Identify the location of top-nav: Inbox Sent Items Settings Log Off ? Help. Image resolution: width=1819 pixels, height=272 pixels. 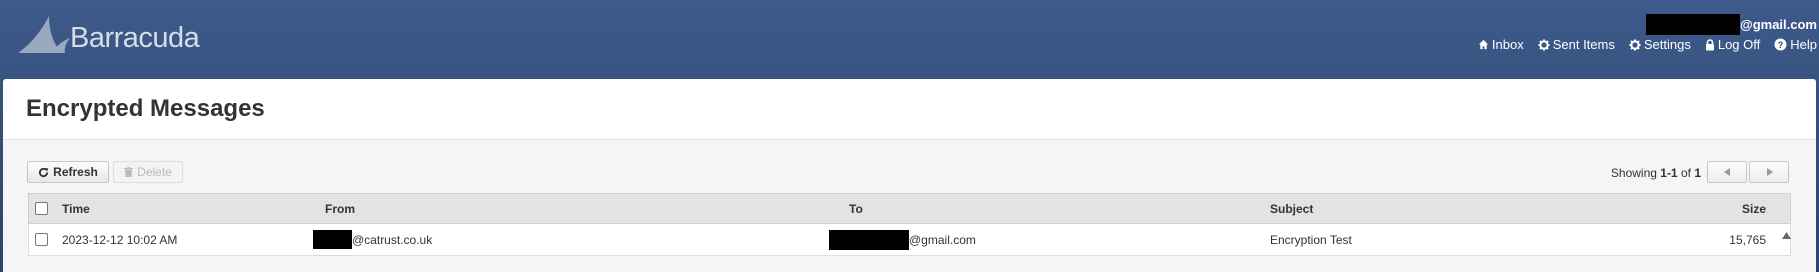
(1640, 44).